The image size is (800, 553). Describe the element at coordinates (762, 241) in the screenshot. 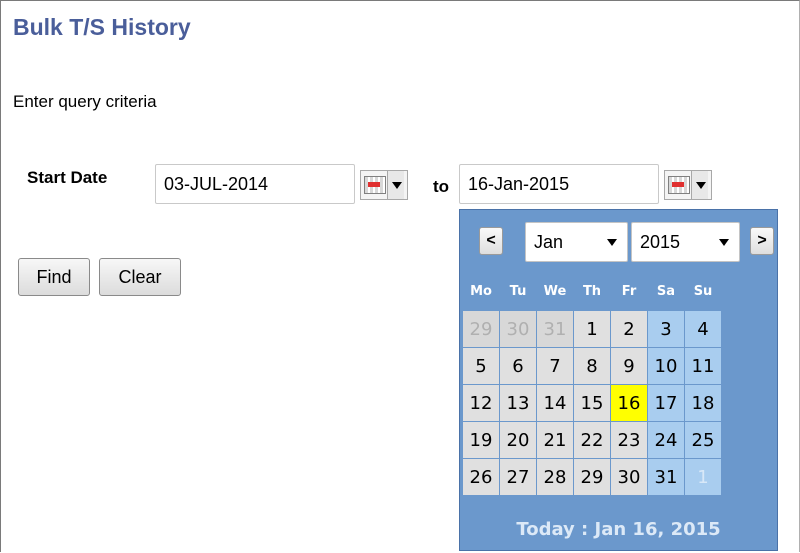

I see `next-month-button: >` at that location.